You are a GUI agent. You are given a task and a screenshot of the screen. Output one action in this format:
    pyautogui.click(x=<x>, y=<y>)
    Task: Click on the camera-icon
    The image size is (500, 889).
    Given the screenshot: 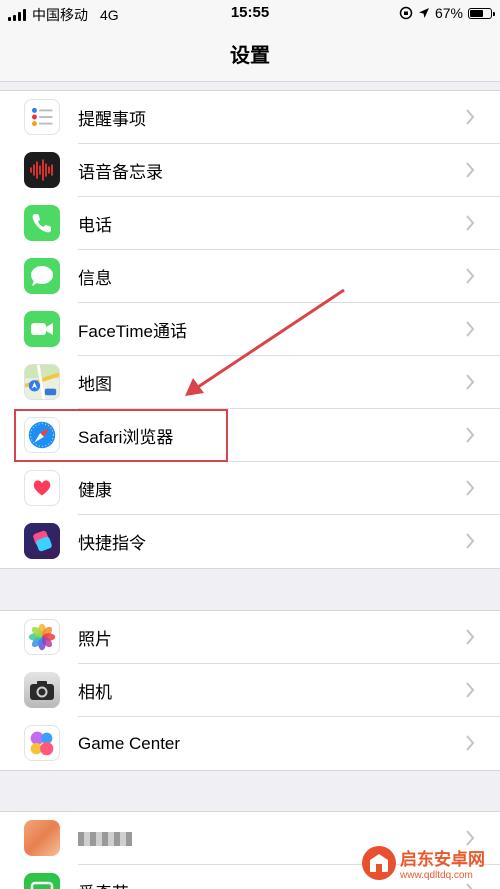 What is the action you would take?
    pyautogui.click(x=42, y=690)
    